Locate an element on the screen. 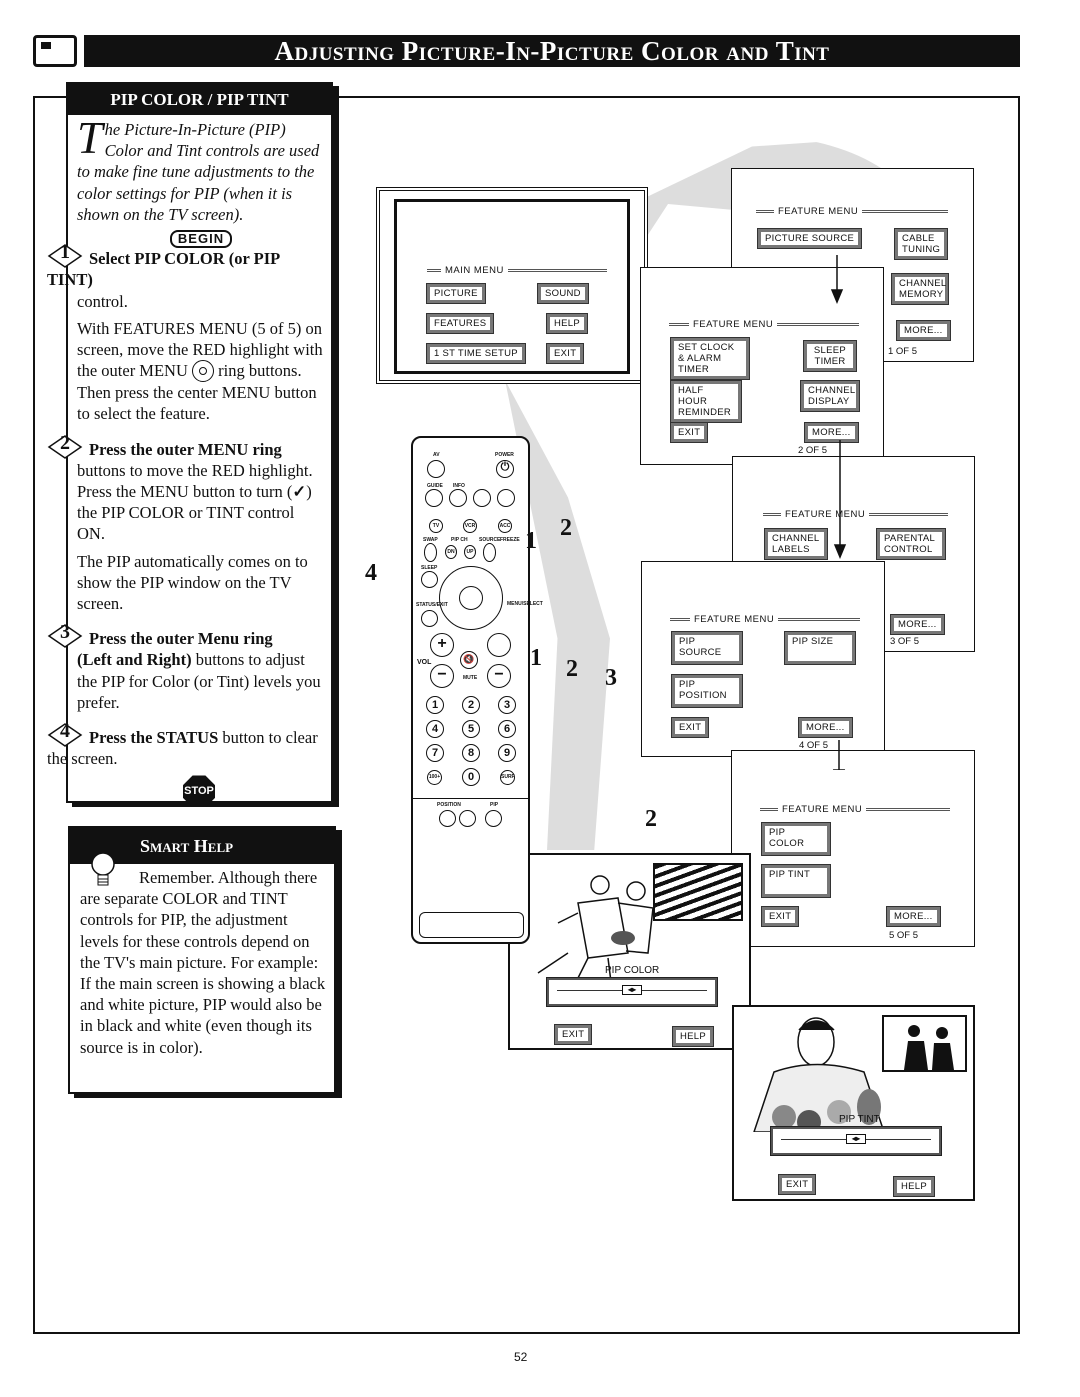 The height and width of the screenshot is (1397, 1080). callout-step-4: 4 is located at coordinates (371, 573).